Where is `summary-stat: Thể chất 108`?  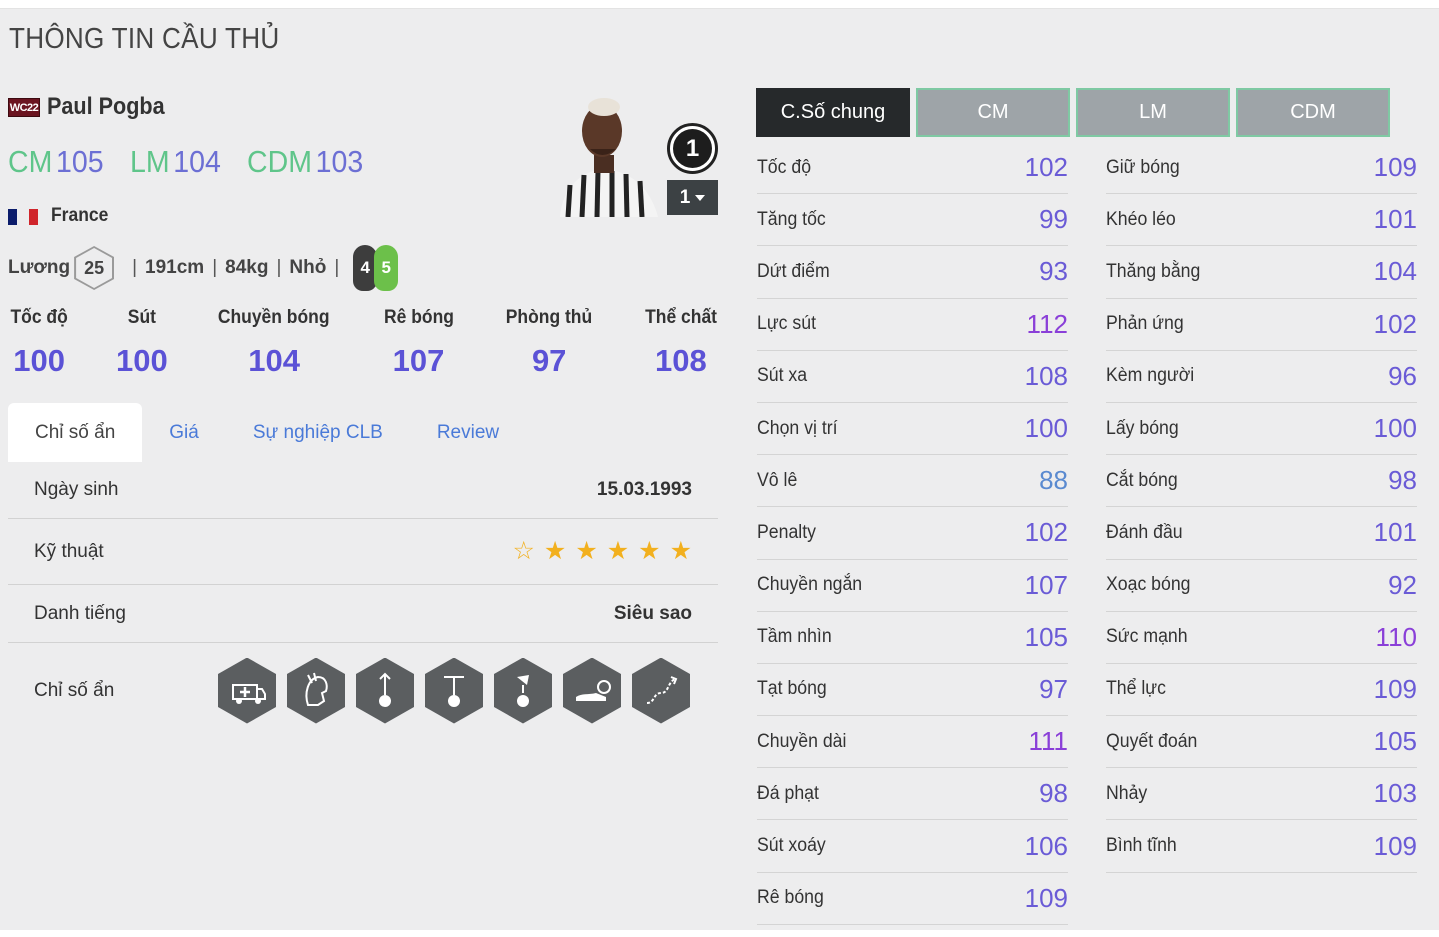 summary-stat: Thể chất 108 is located at coordinates (680, 342).